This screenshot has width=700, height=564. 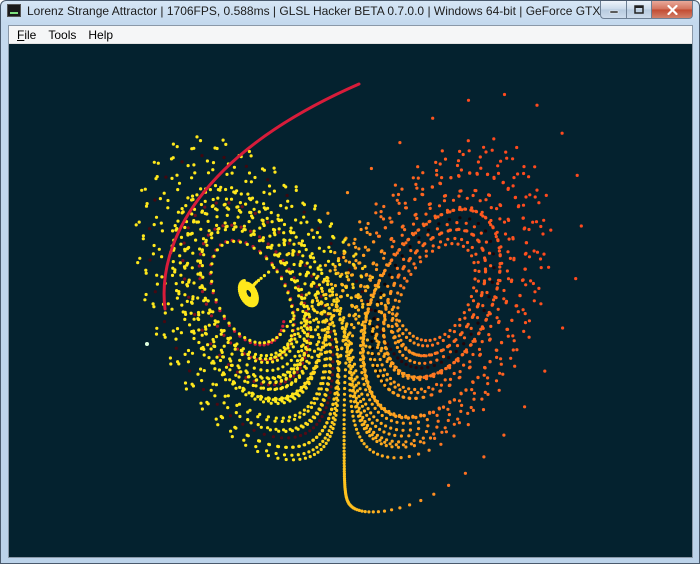 What do you see at coordinates (638, 10) in the screenshot?
I see `maximize-button` at bounding box center [638, 10].